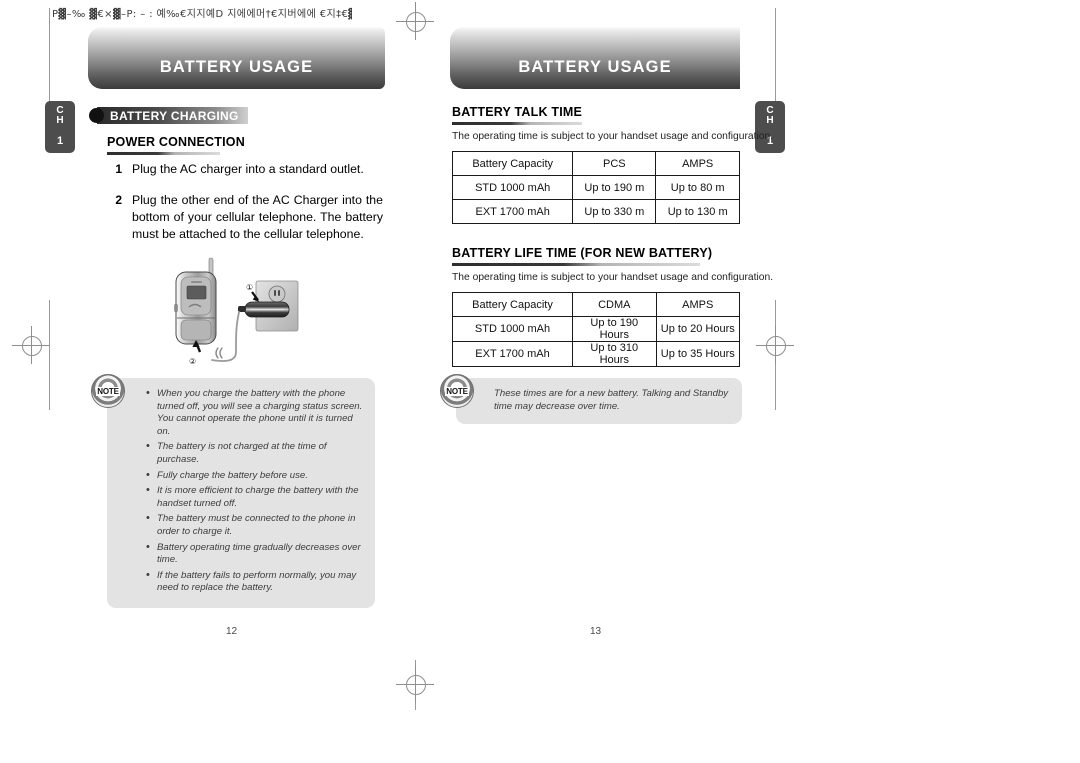 The width and height of the screenshot is (1080, 763). Describe the element at coordinates (118, 200) in the screenshot. I see `step-number: 2` at that location.